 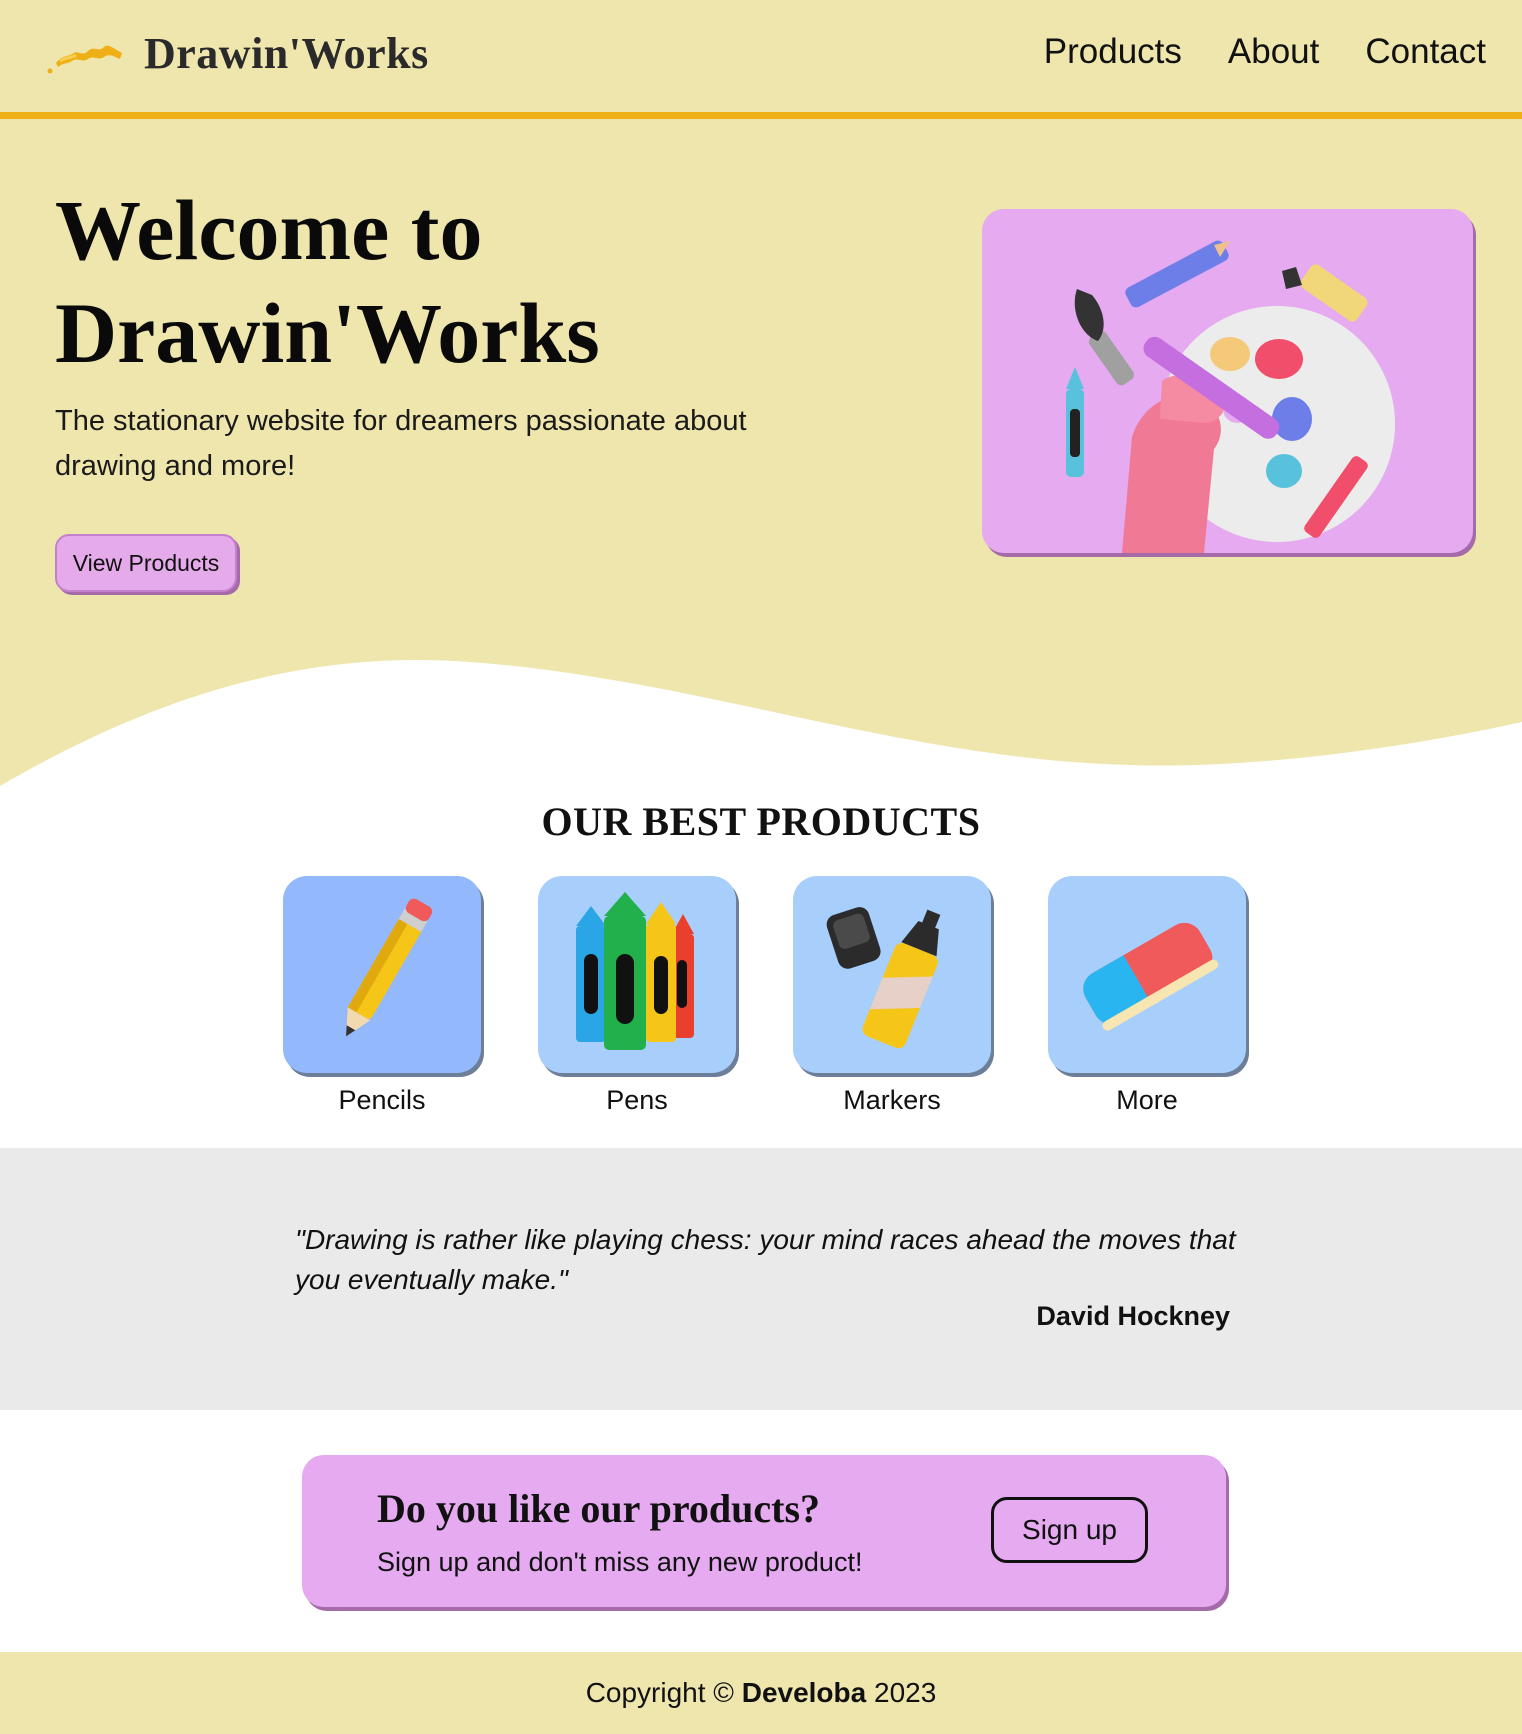 I want to click on eraser-icon, so click(x=1151, y=976).